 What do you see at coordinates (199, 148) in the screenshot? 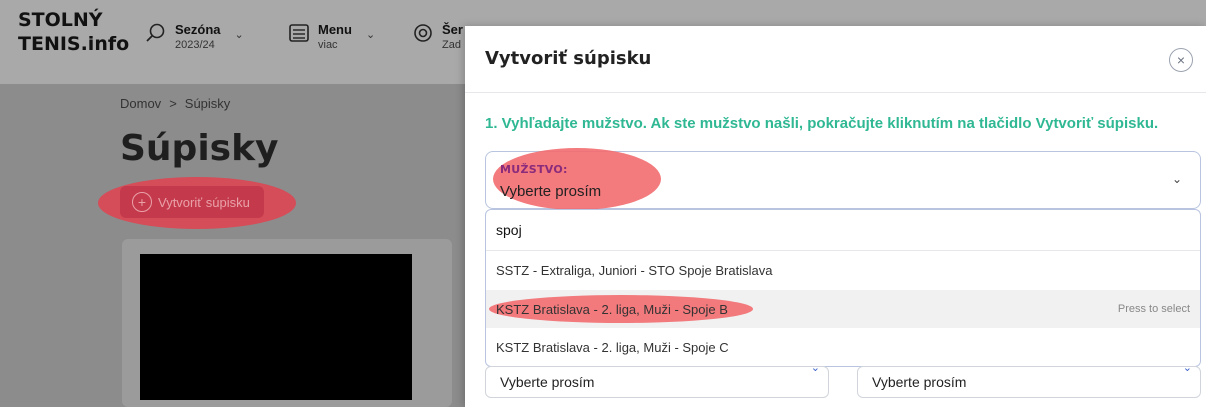
I see `page-title: Súpisky` at bounding box center [199, 148].